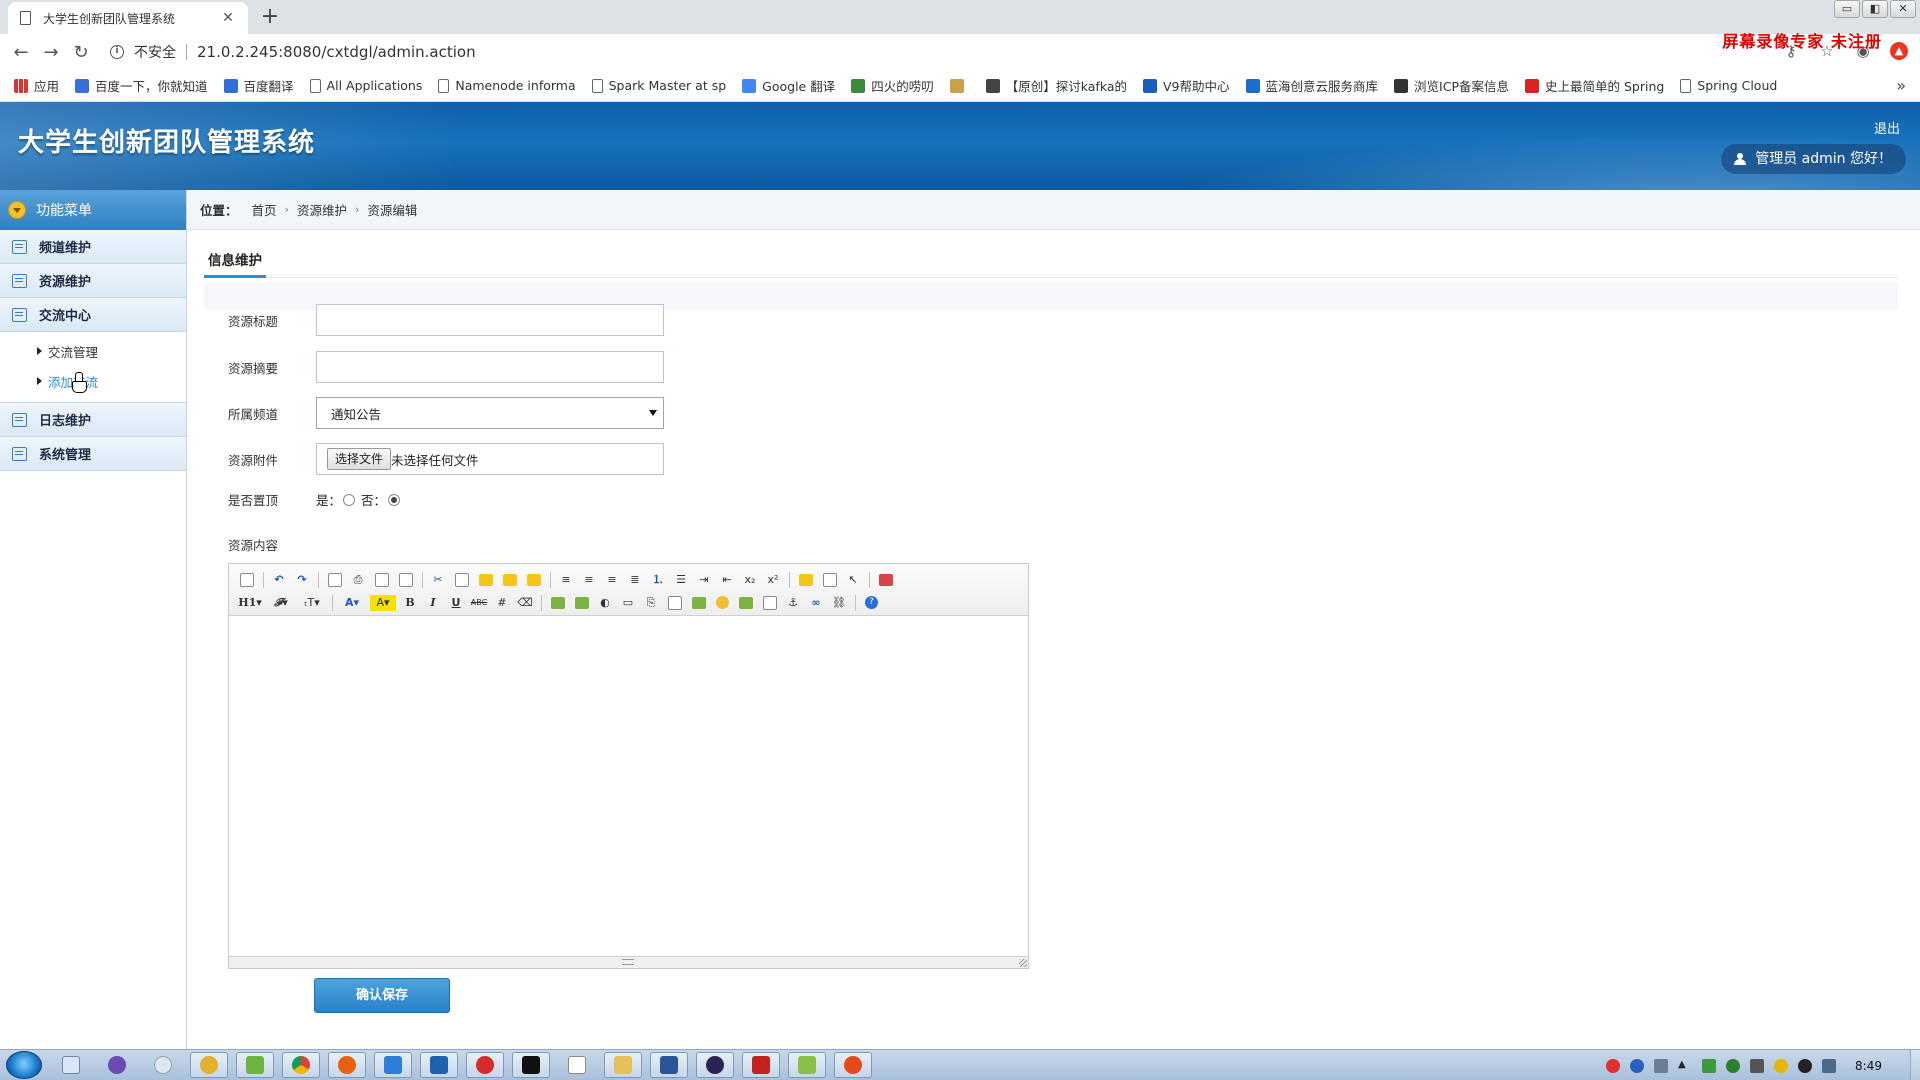  What do you see at coordinates (270, 16) in the screenshot?
I see `new-tab-button: +` at bounding box center [270, 16].